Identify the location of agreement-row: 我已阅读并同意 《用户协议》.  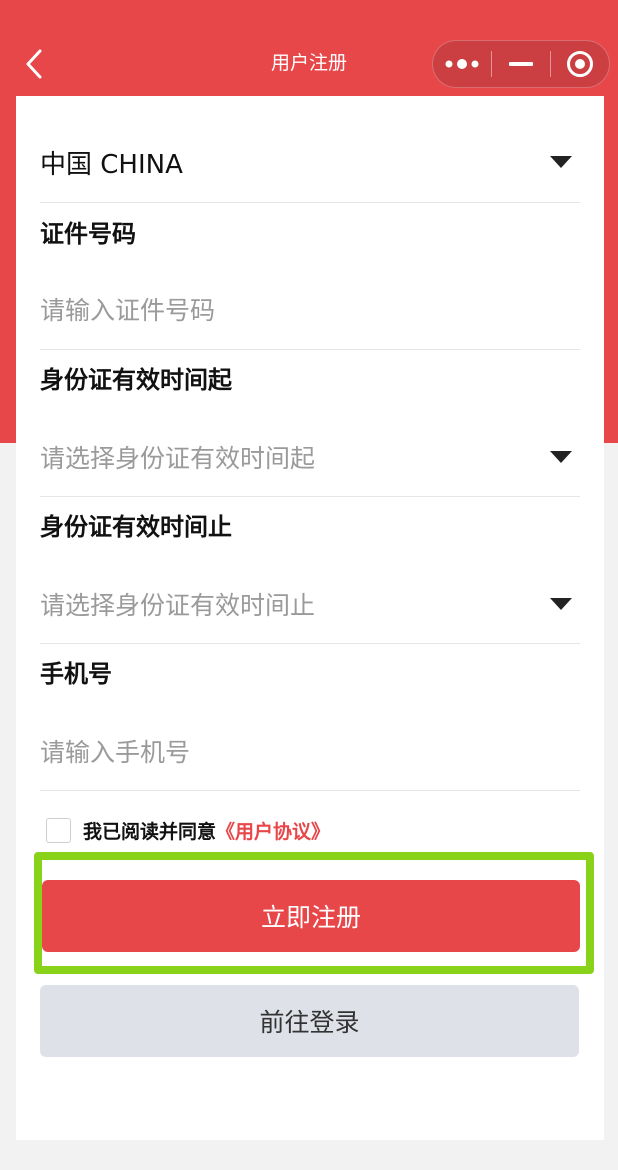
(188, 830).